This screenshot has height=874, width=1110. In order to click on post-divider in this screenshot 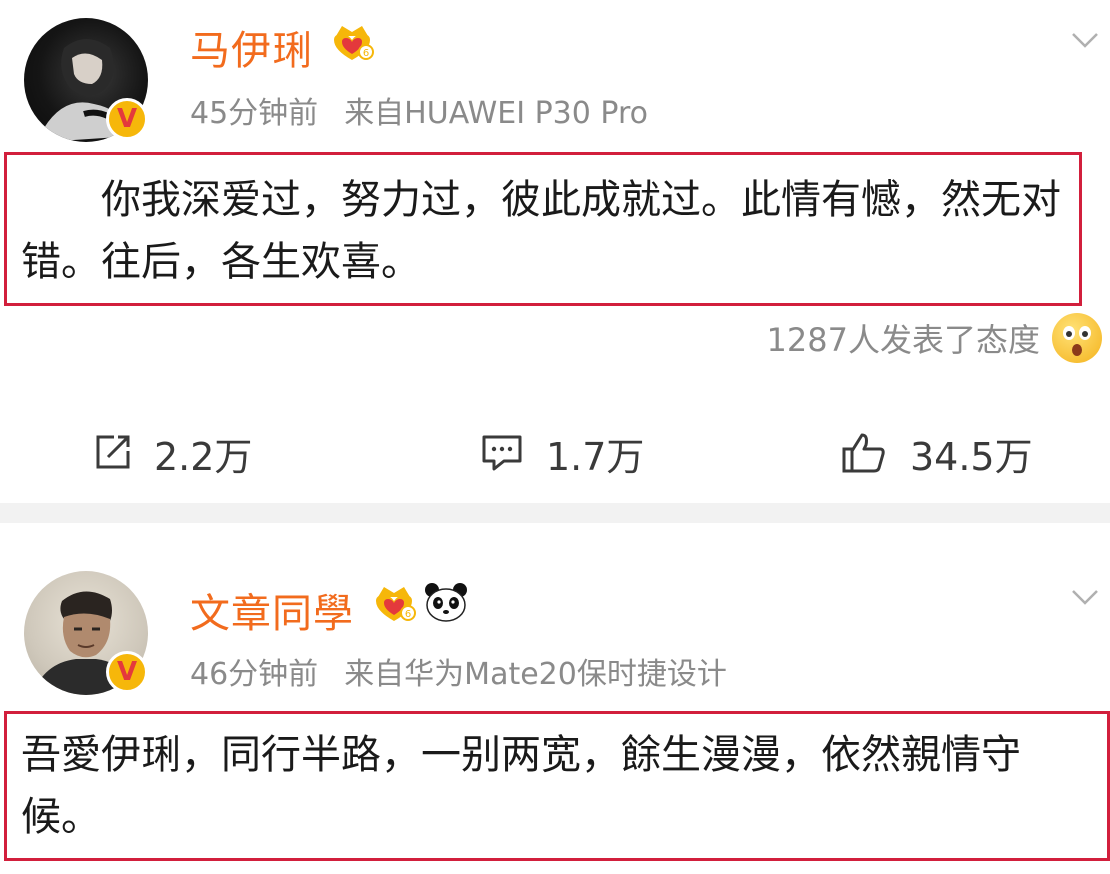, I will do `click(555, 513)`.